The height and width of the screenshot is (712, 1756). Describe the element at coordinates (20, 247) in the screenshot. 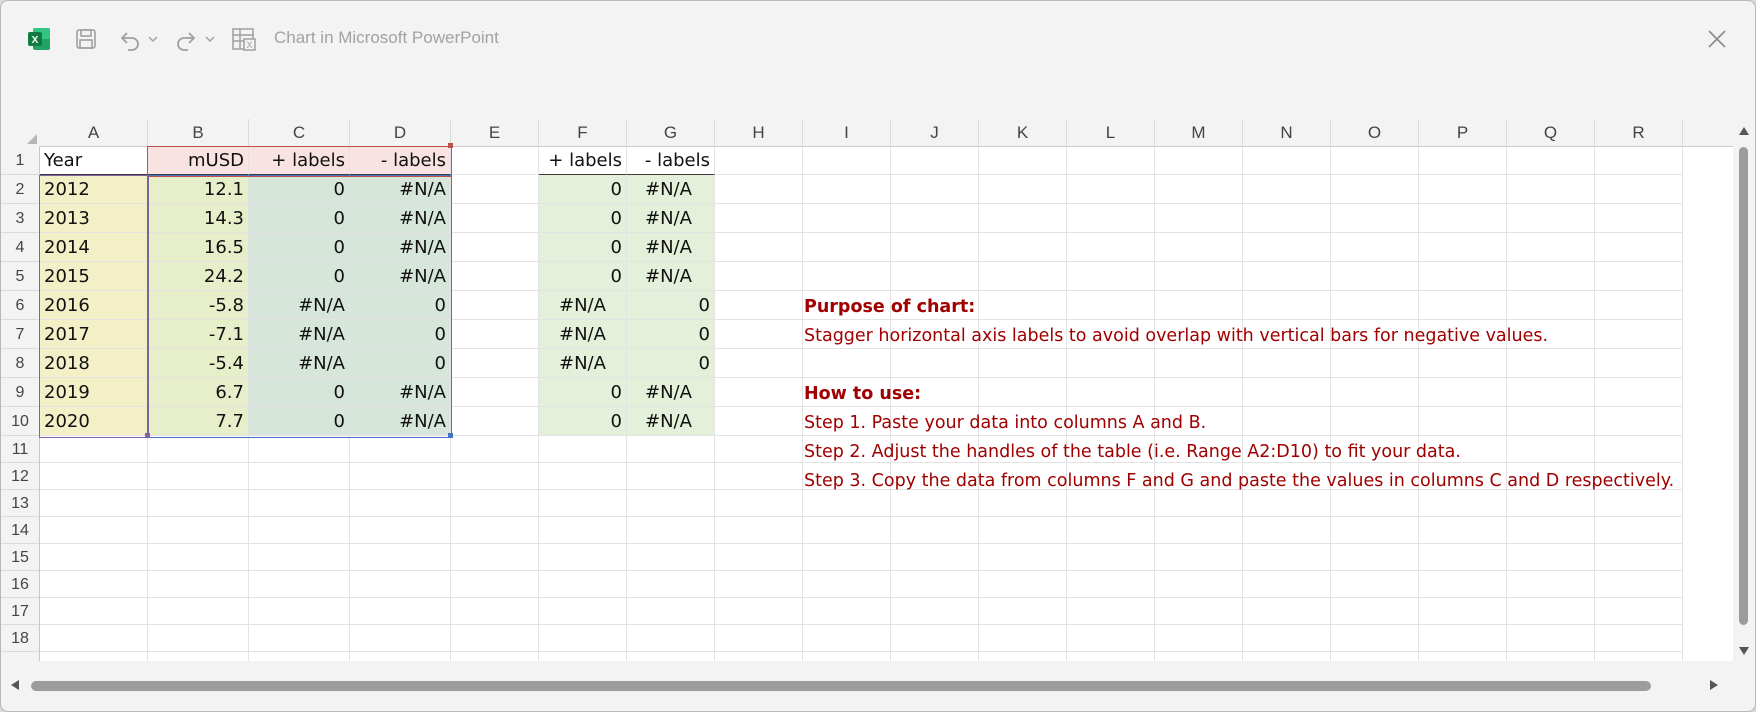

I see `row-header-4: 4` at that location.